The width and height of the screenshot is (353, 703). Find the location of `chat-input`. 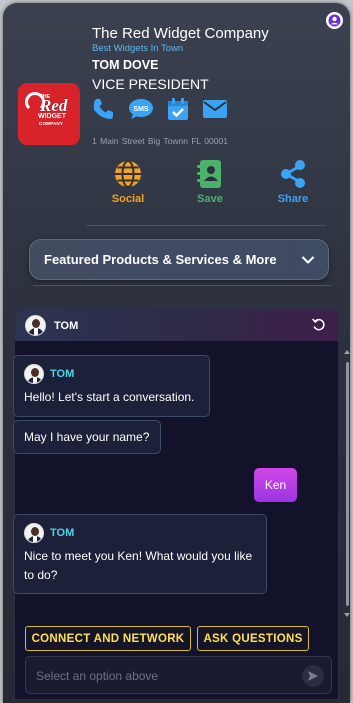

chat-input is located at coordinates (161, 676).